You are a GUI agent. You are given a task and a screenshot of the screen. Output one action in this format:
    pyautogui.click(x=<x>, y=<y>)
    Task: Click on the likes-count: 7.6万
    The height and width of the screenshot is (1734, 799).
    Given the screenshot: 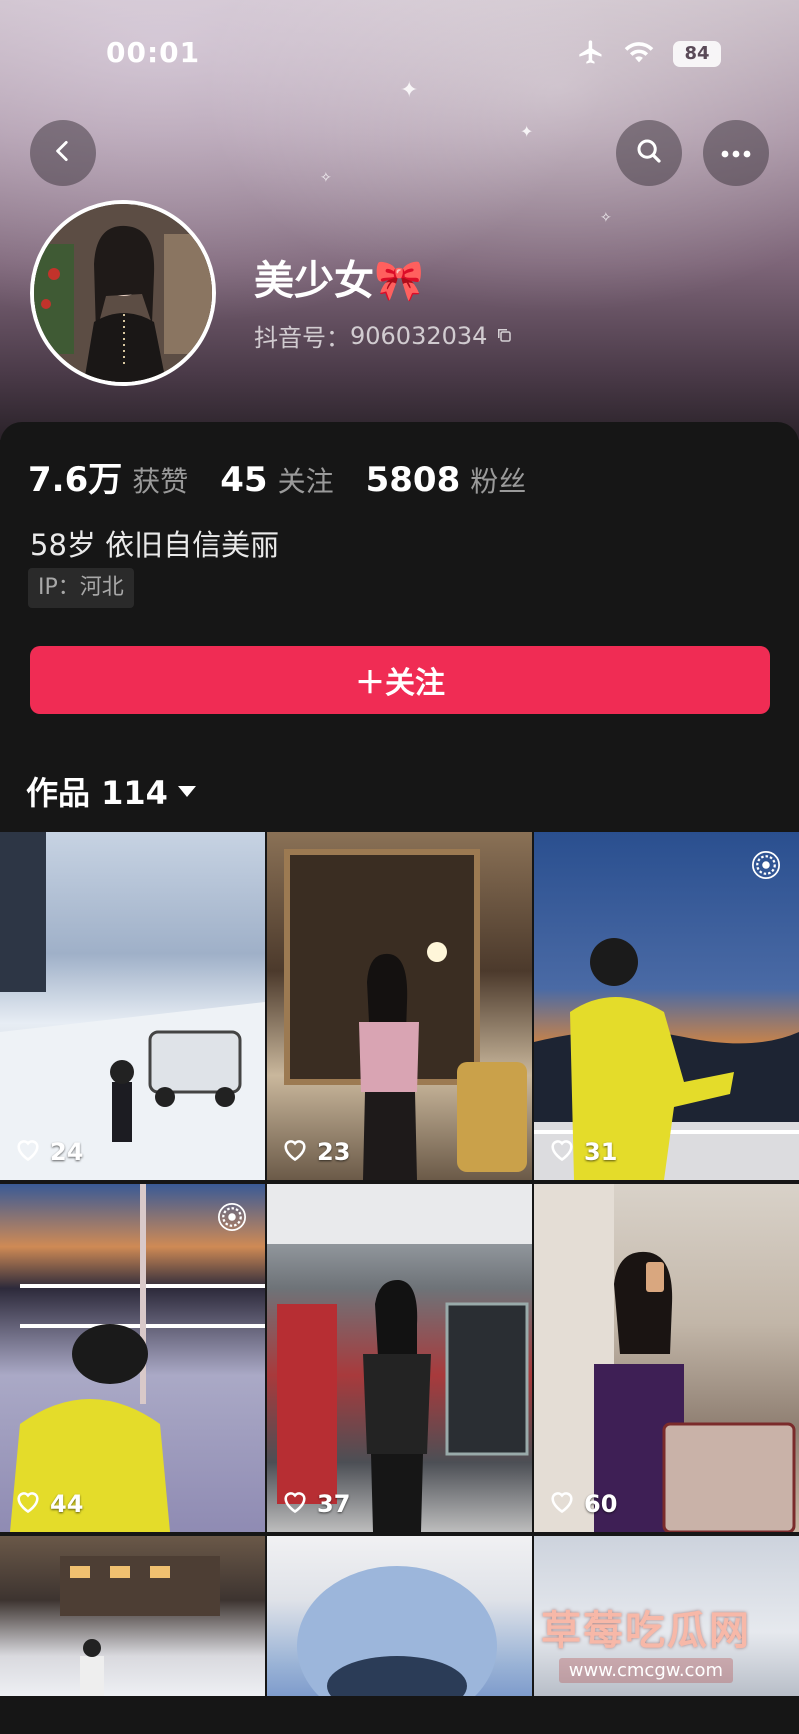 What is the action you would take?
    pyautogui.click(x=75, y=480)
    